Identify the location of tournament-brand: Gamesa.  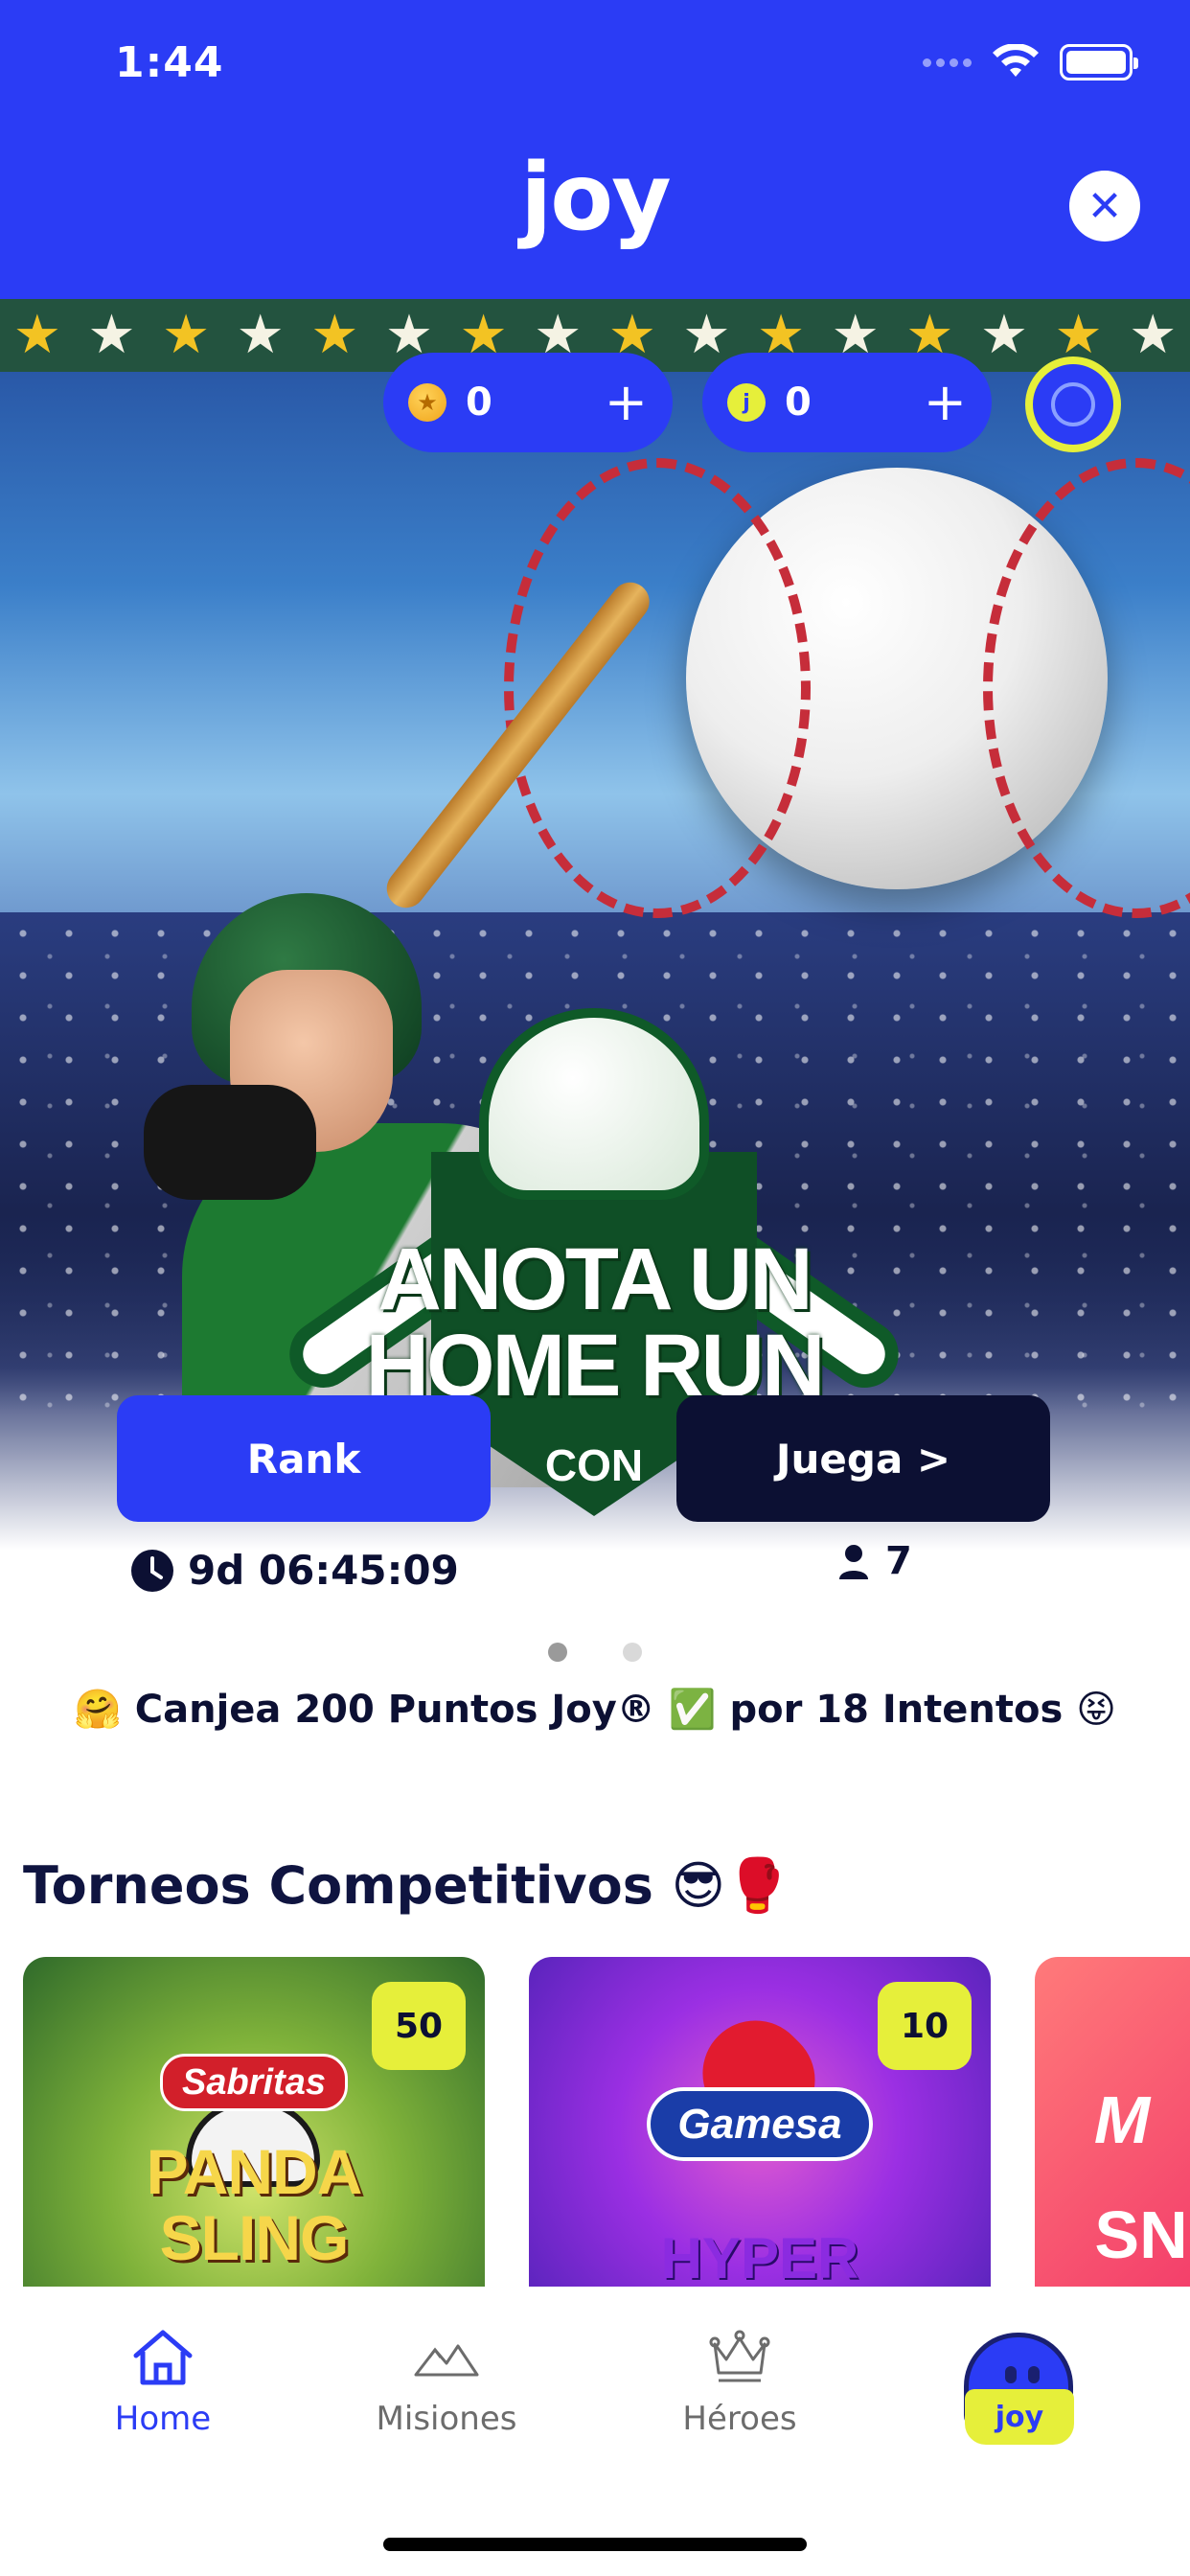
(760, 2124).